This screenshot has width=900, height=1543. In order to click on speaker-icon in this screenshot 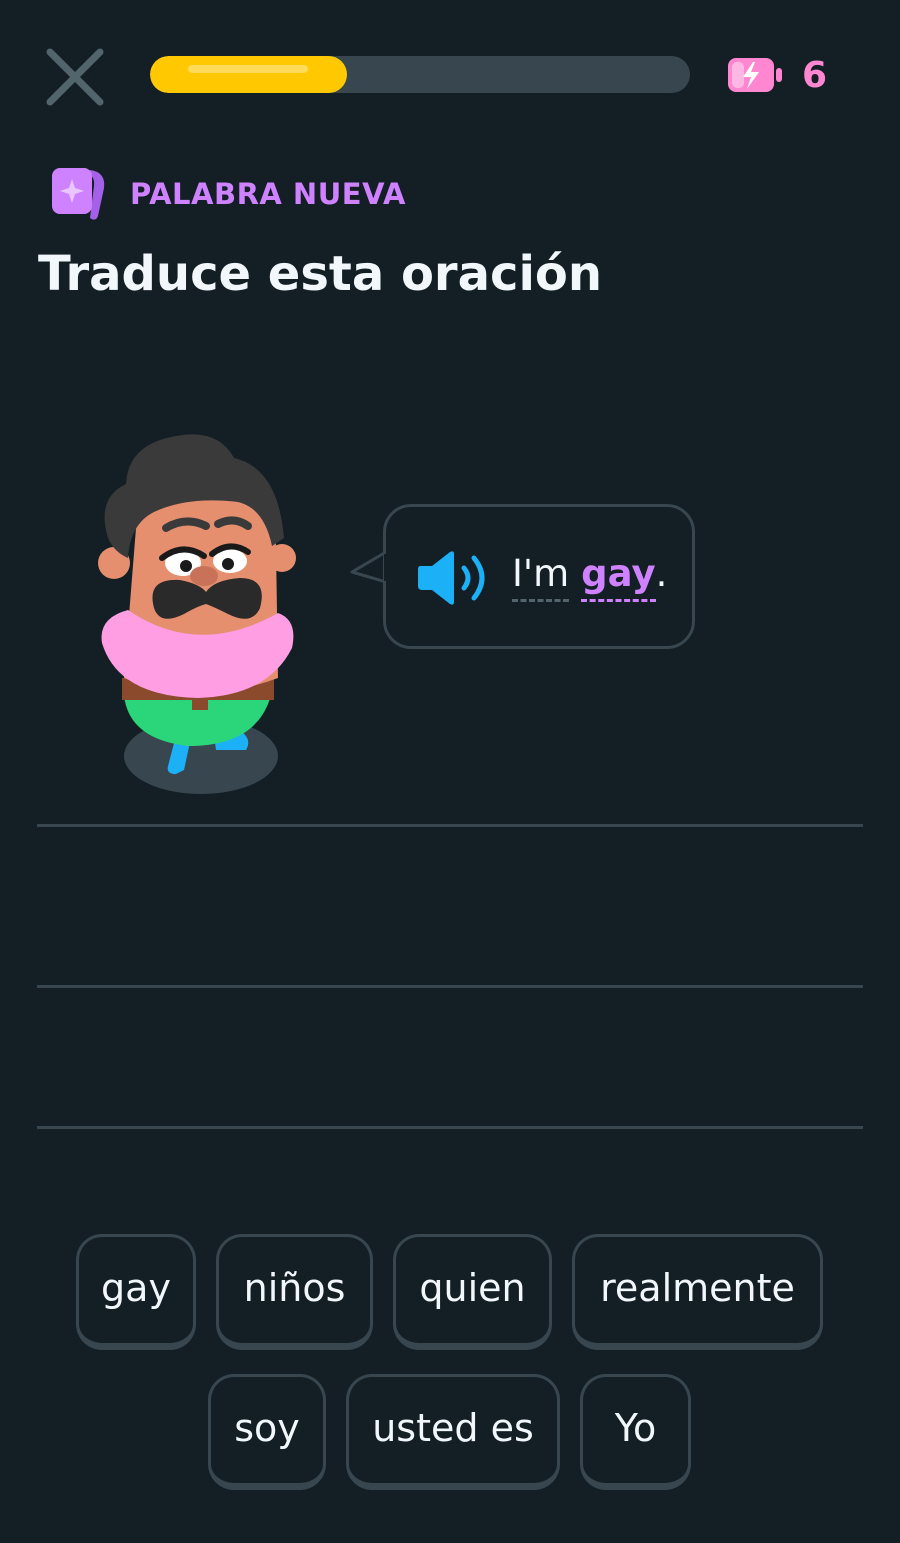, I will do `click(451, 578)`.